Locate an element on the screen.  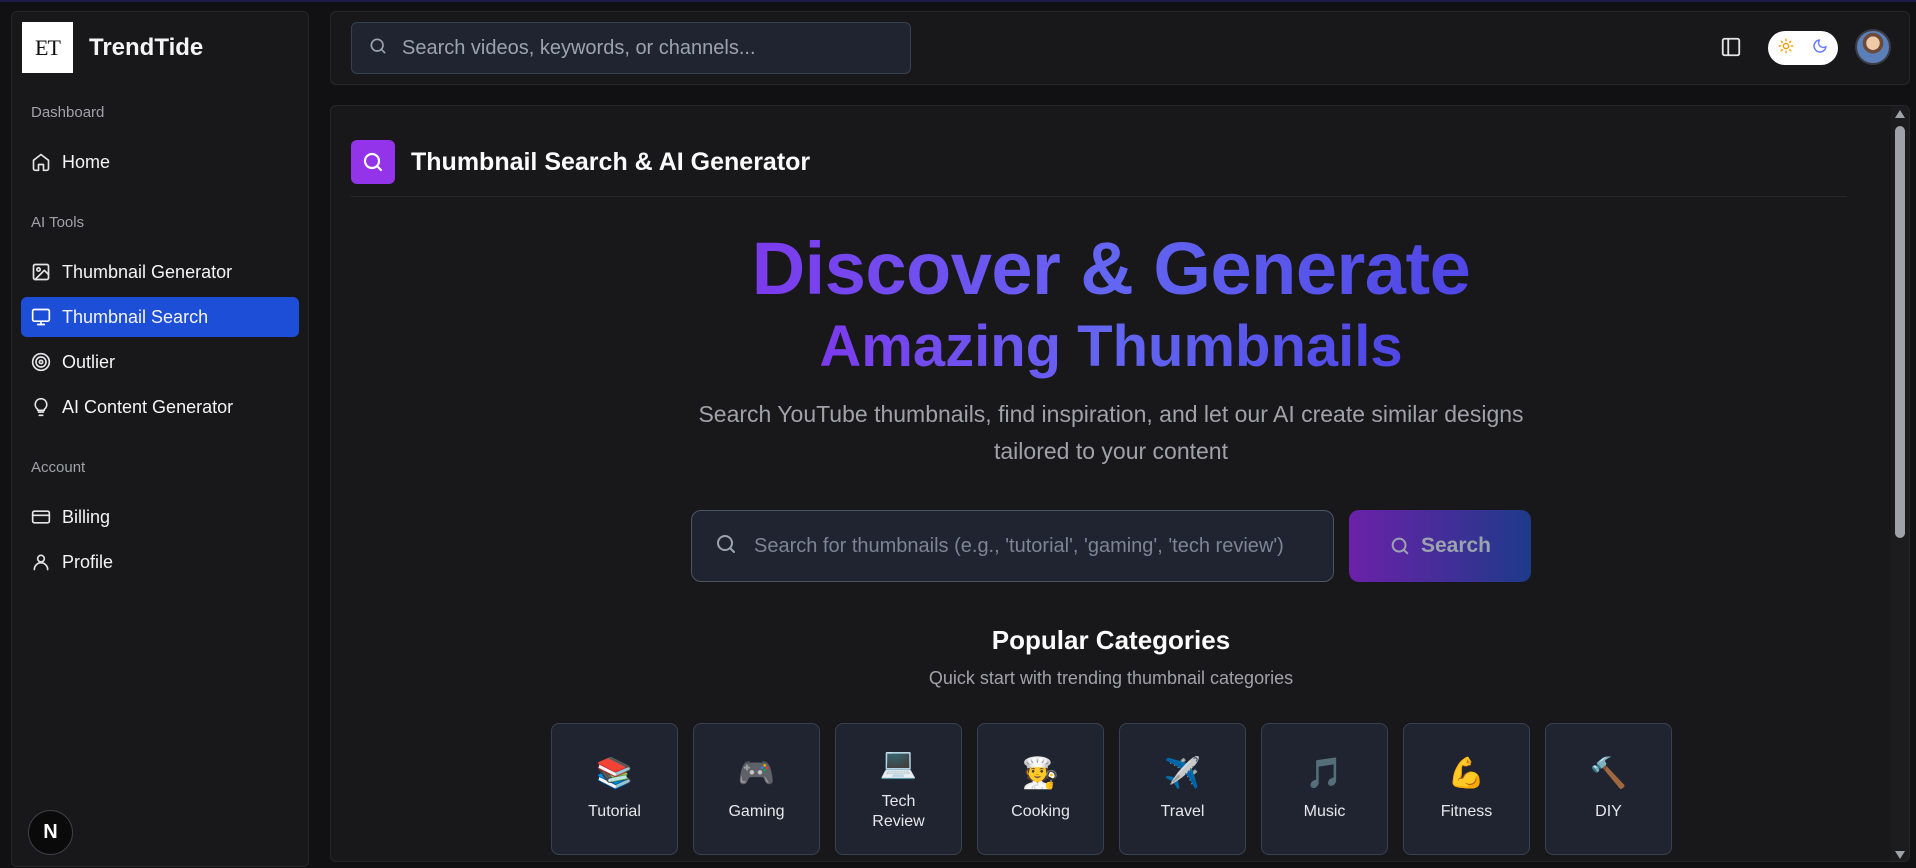
image-icon is located at coordinates (46, 272).